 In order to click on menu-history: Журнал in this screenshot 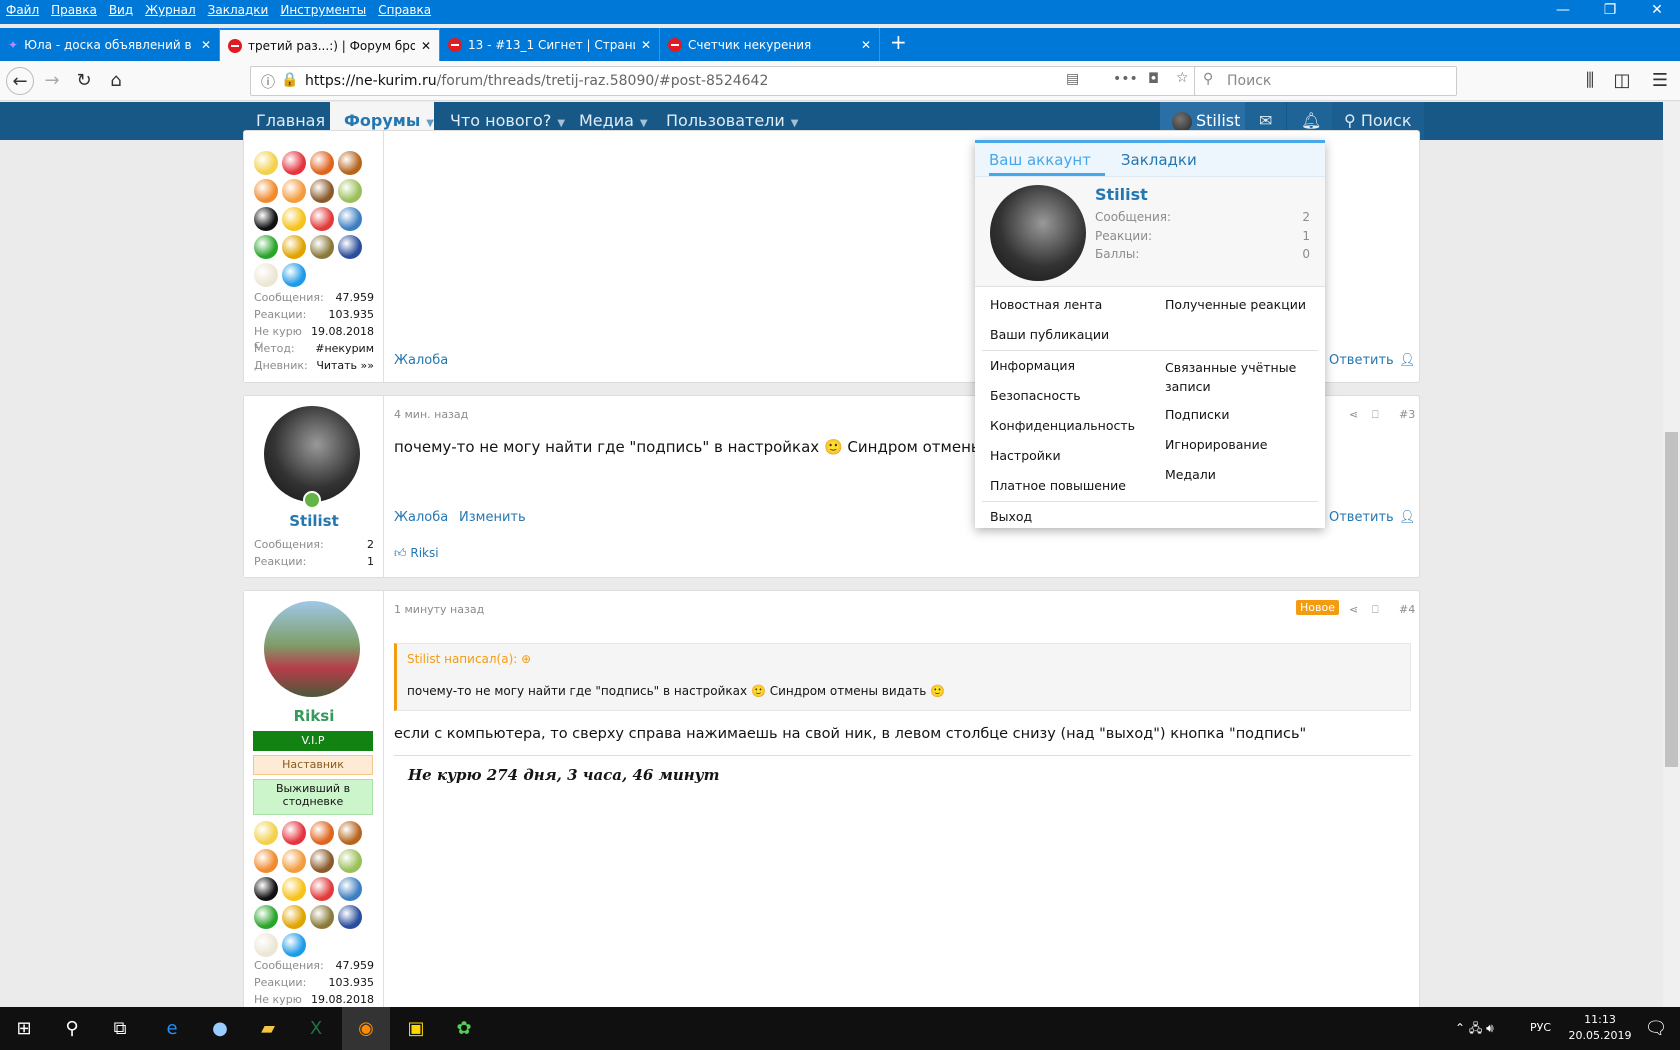, I will do `click(170, 12)`.